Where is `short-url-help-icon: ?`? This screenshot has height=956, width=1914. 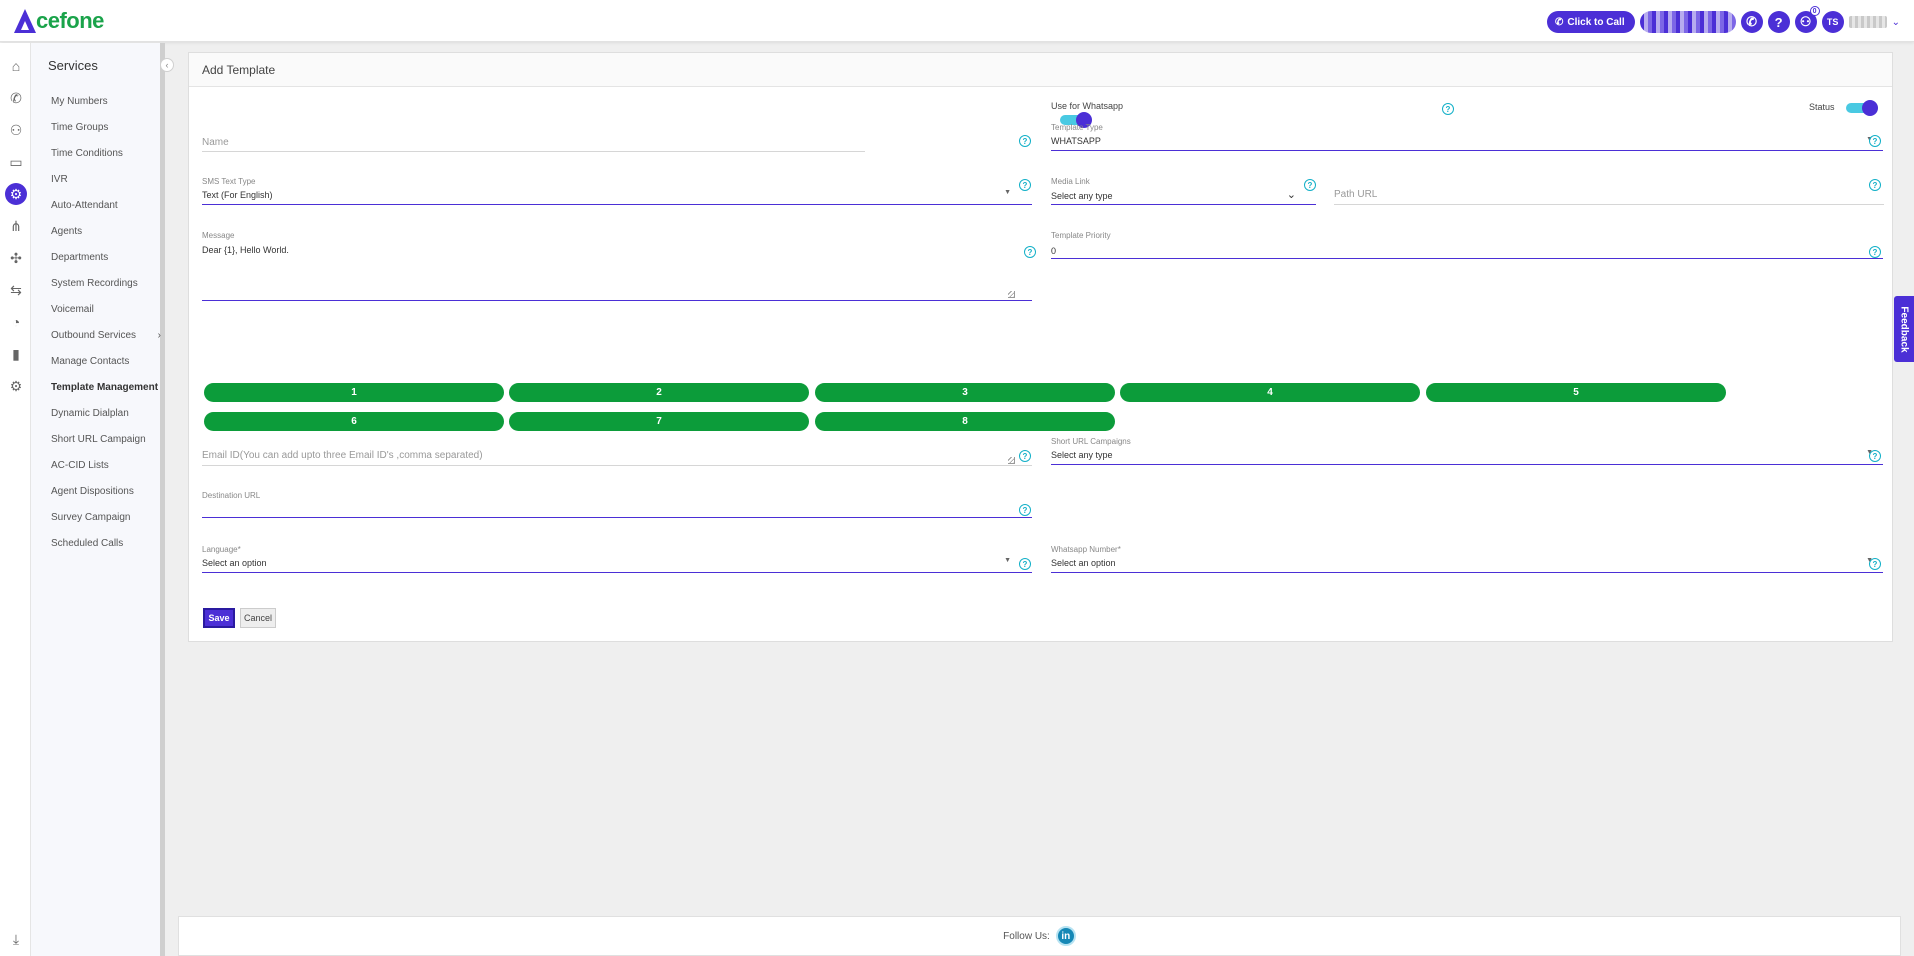 short-url-help-icon: ? is located at coordinates (1875, 456).